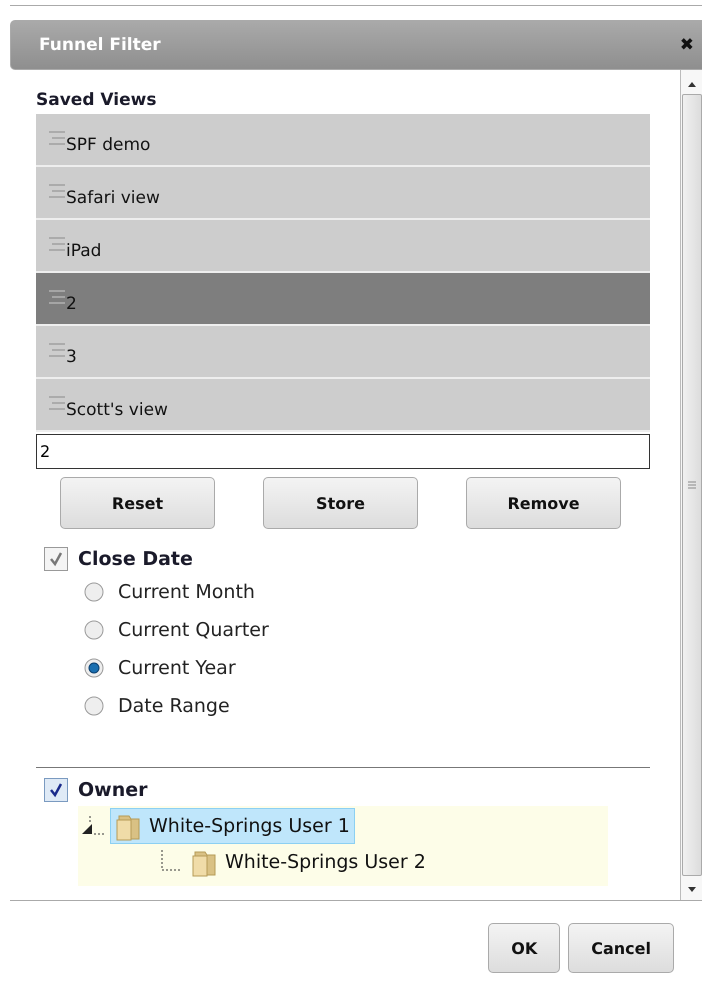  I want to click on close-button: ✖, so click(687, 45).